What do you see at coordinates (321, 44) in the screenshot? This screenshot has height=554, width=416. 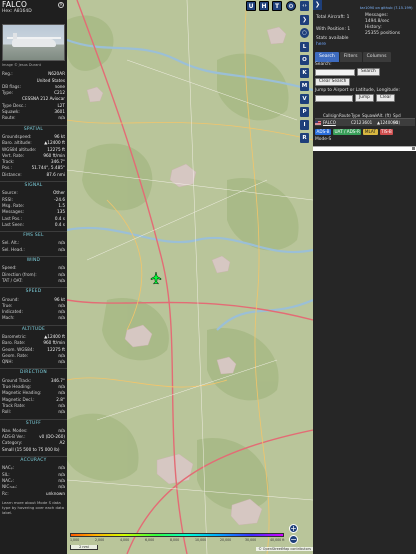 I see `stats-link: here` at bounding box center [321, 44].